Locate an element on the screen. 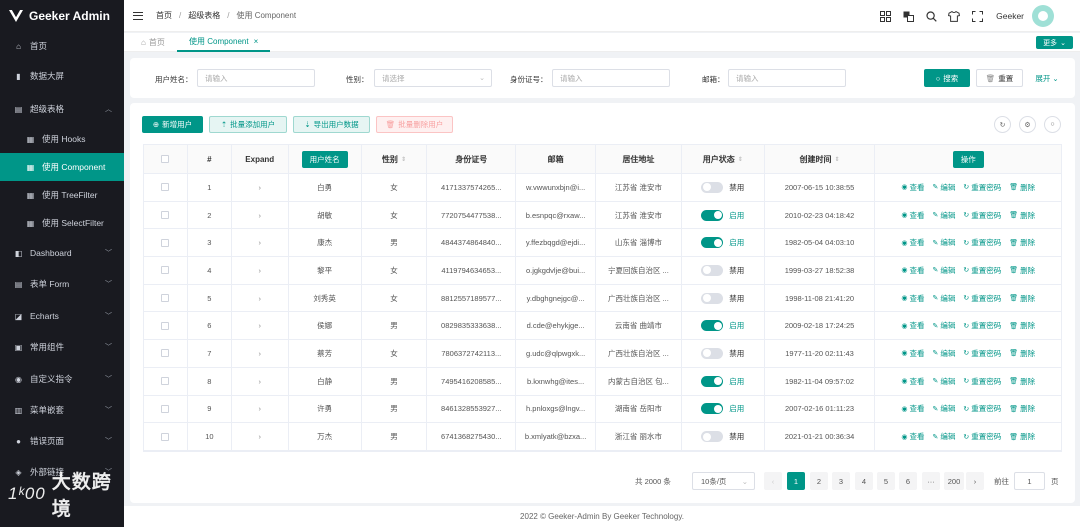 The height and width of the screenshot is (527, 1080). sidebar-item: ▦ 使用 TreeFilter is located at coordinates (62, 195).